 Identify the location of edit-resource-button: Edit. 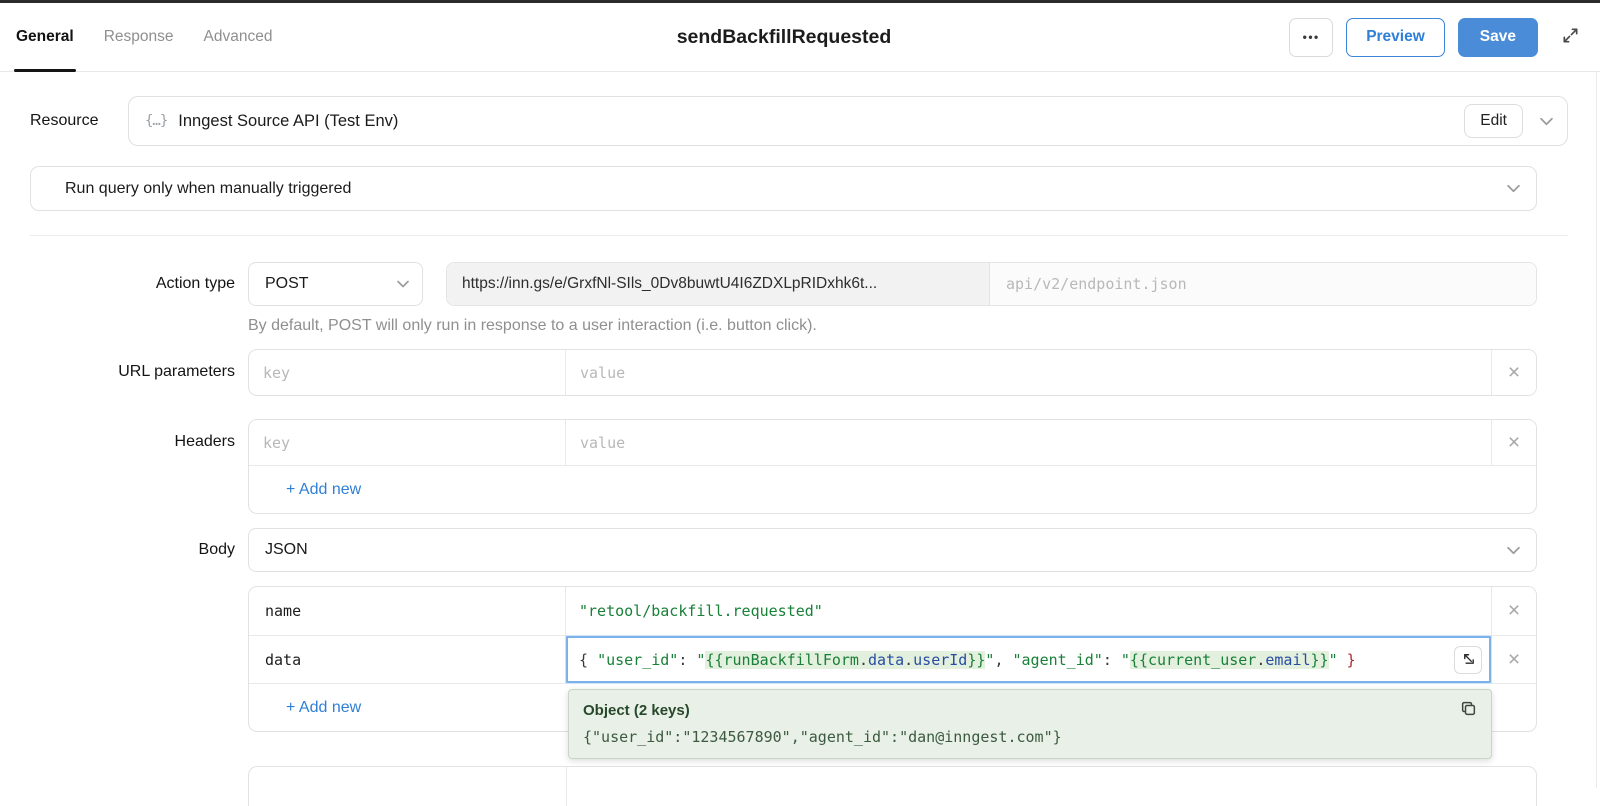
(1493, 121).